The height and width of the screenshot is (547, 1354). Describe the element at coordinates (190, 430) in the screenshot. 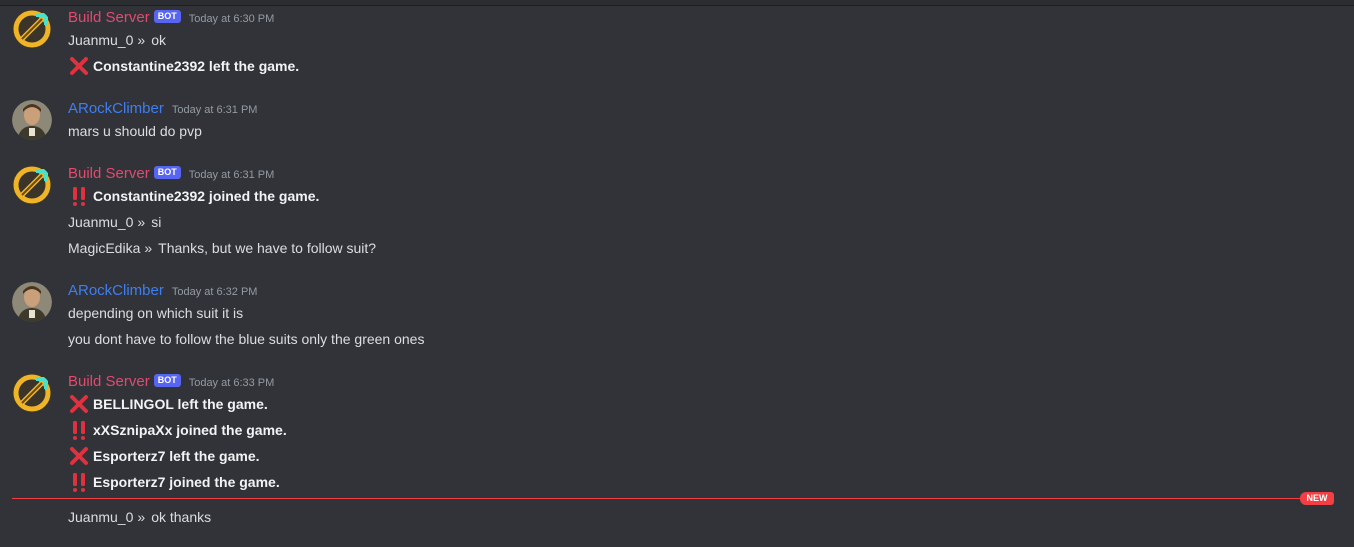

I see `event-text: xXSznipaXx joined the game.` at that location.